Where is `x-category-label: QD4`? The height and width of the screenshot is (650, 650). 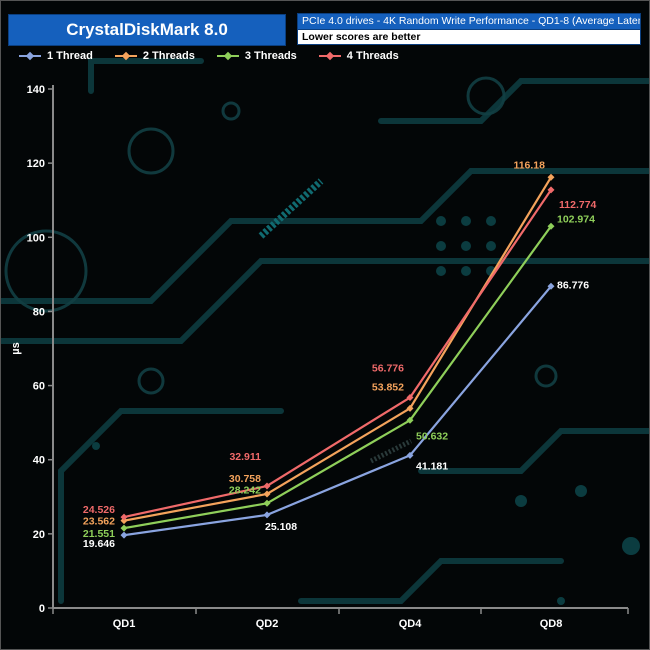
x-category-label: QD4 is located at coordinates (411, 624).